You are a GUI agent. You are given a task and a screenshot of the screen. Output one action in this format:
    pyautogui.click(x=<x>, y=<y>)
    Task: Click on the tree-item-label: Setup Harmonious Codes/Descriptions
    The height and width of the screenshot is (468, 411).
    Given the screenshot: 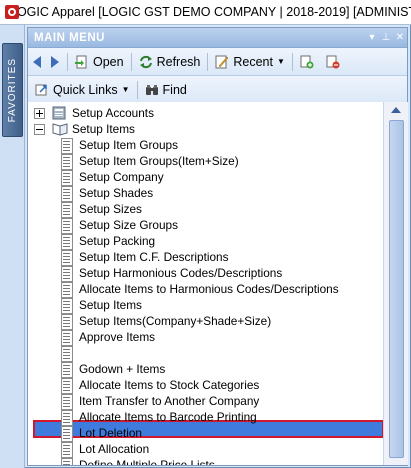 What is the action you would take?
    pyautogui.click(x=181, y=273)
    